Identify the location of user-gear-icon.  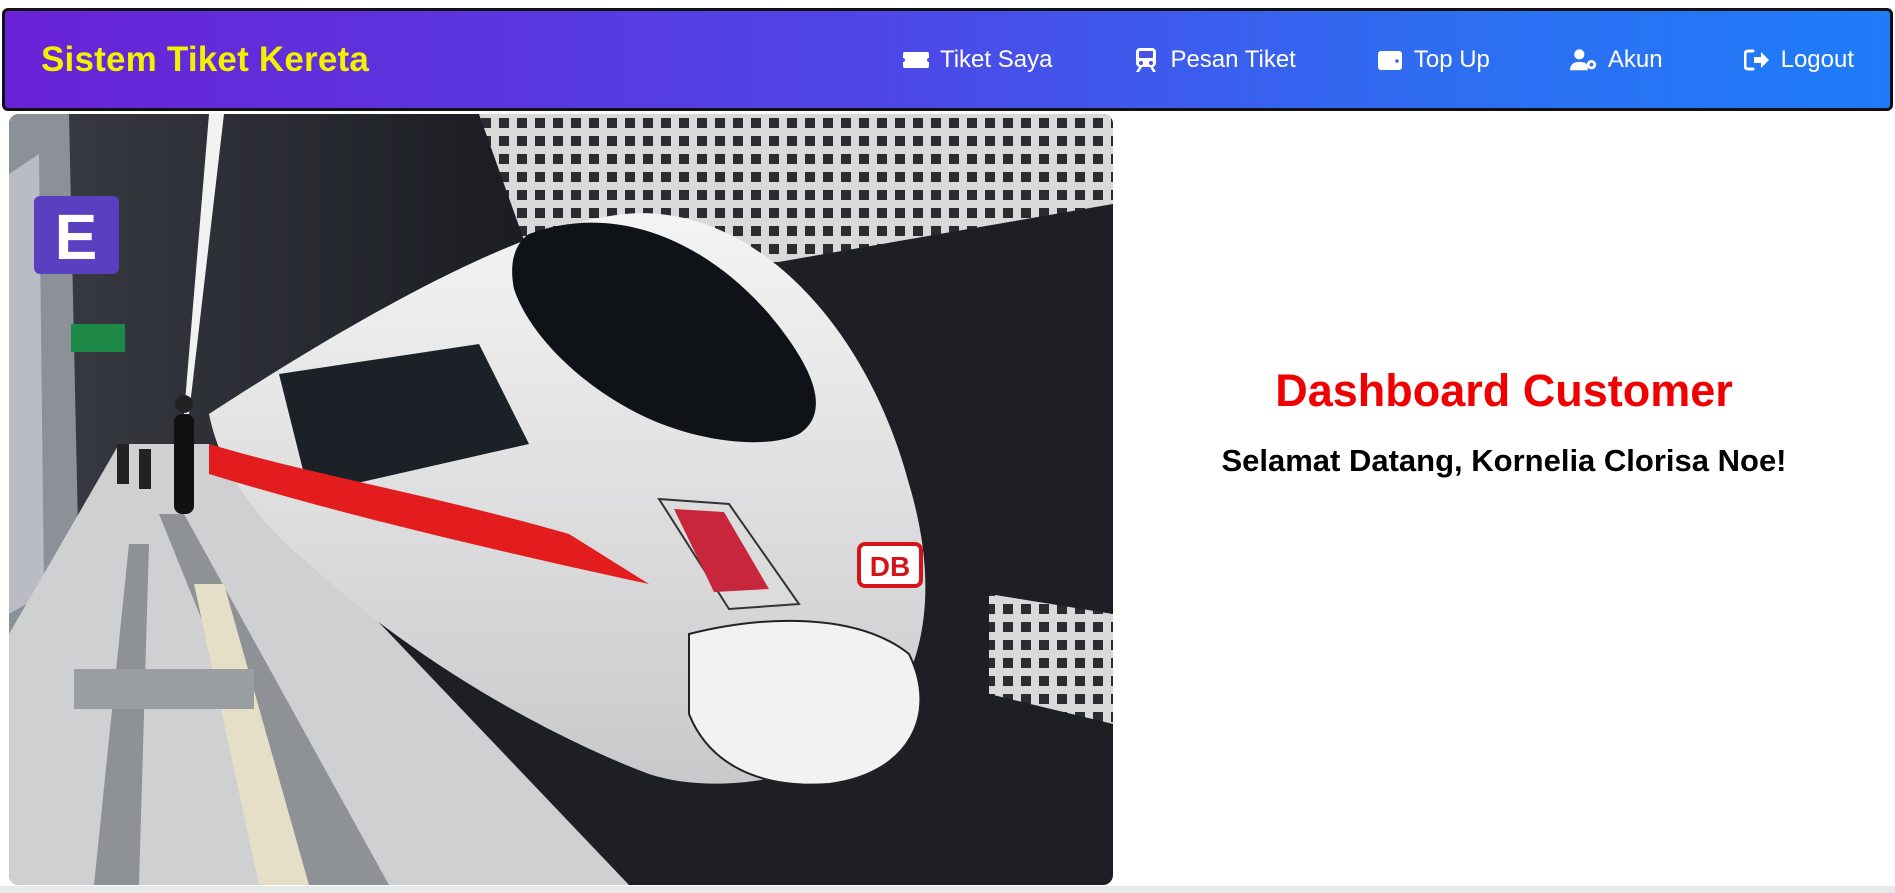
(1583, 60).